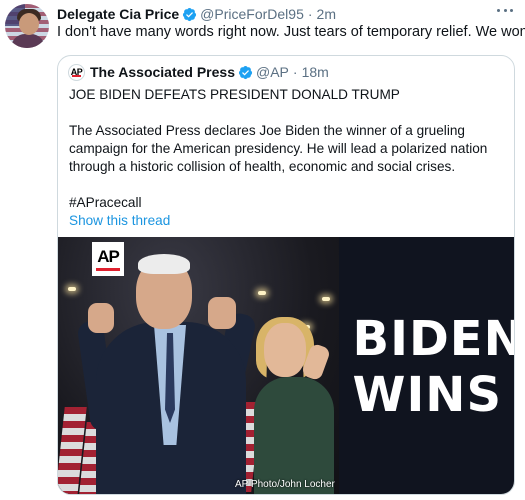  Describe the element at coordinates (289, 221) in the screenshot. I see `show-thread-link: Show this thread` at that location.